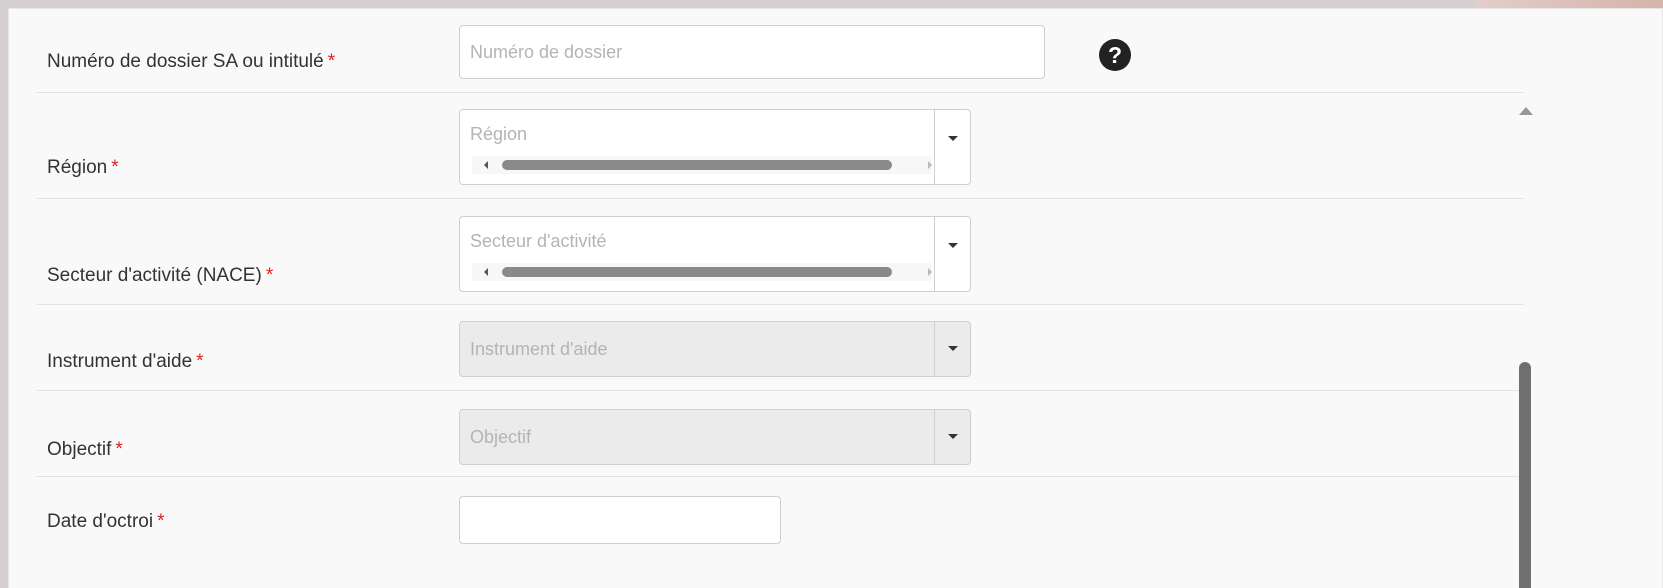 The height and width of the screenshot is (588, 1663). I want to click on objectif-dropdown-toggle, so click(952, 437).